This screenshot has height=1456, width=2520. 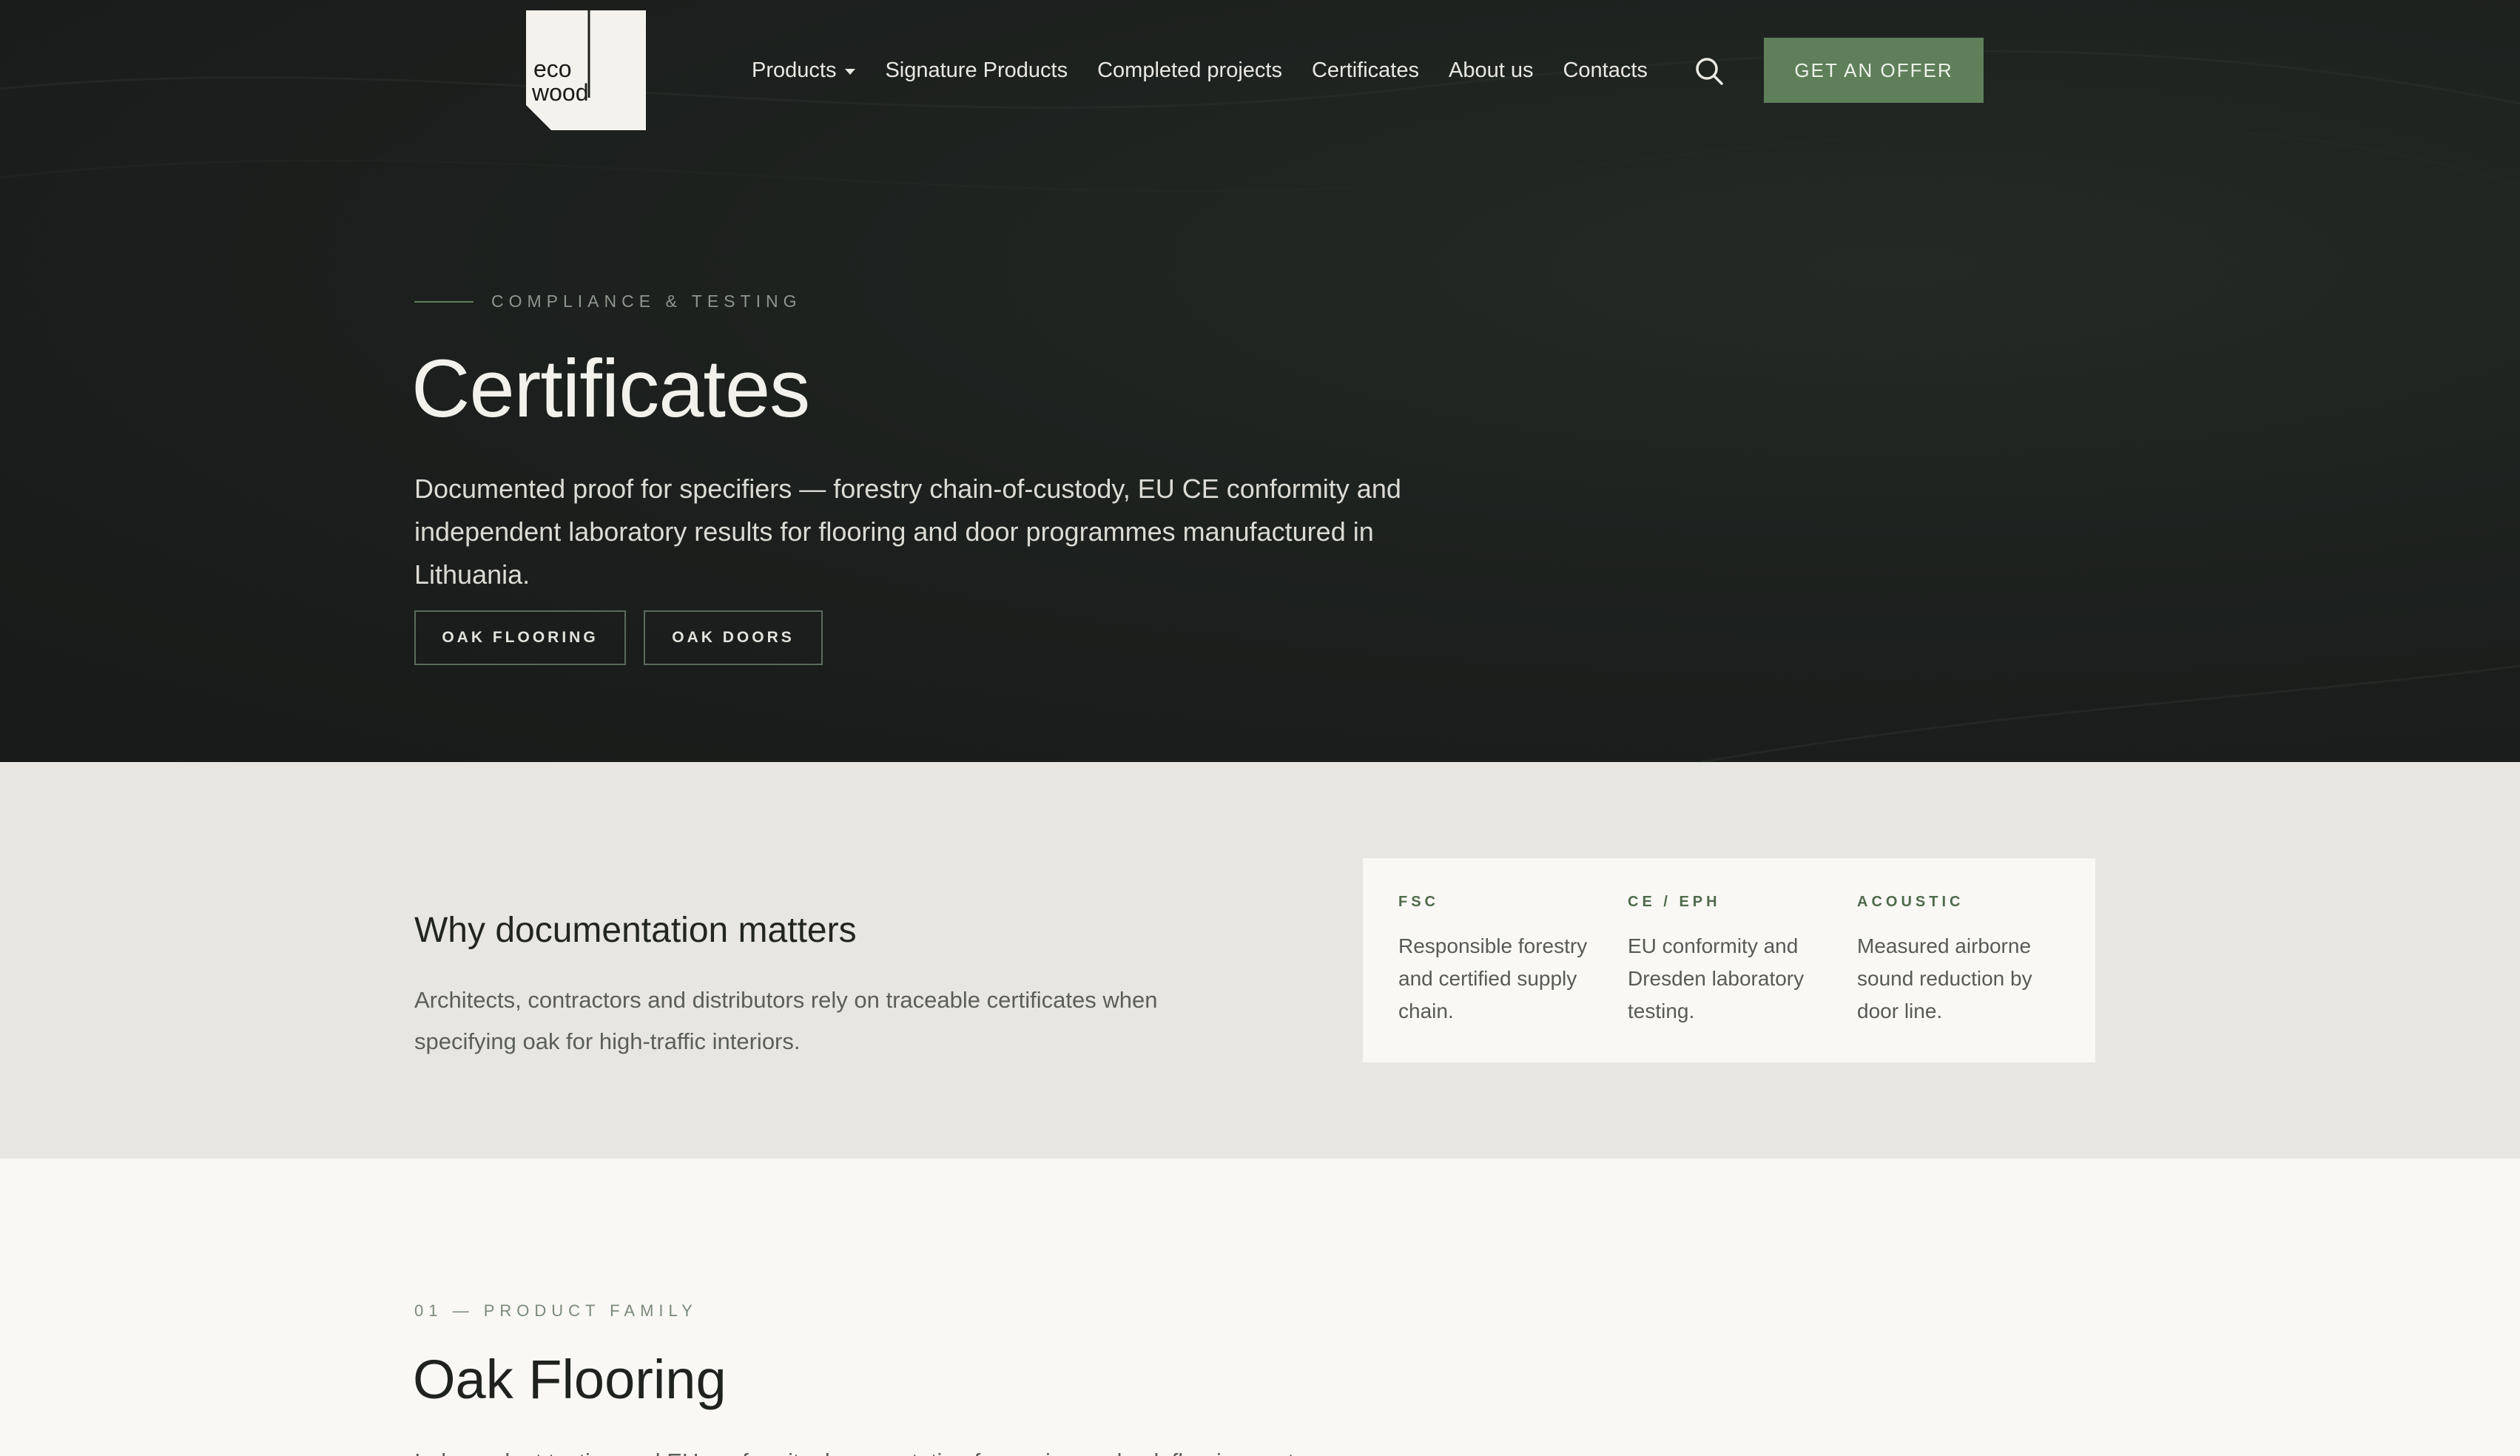 I want to click on eyebrow-text: COMPLIANCE & TESTING, so click(x=646, y=301).